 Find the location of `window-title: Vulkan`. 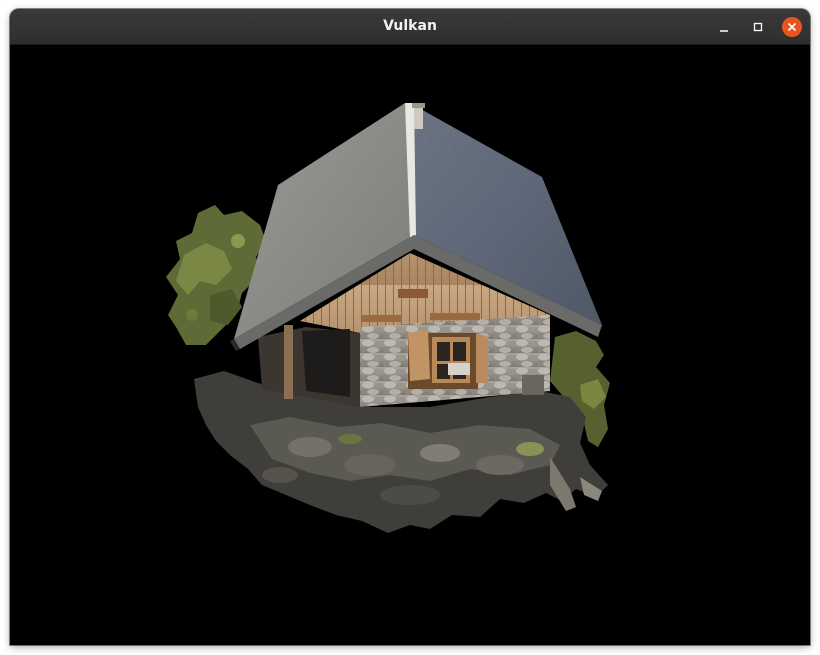

window-title: Vulkan is located at coordinates (410, 26).